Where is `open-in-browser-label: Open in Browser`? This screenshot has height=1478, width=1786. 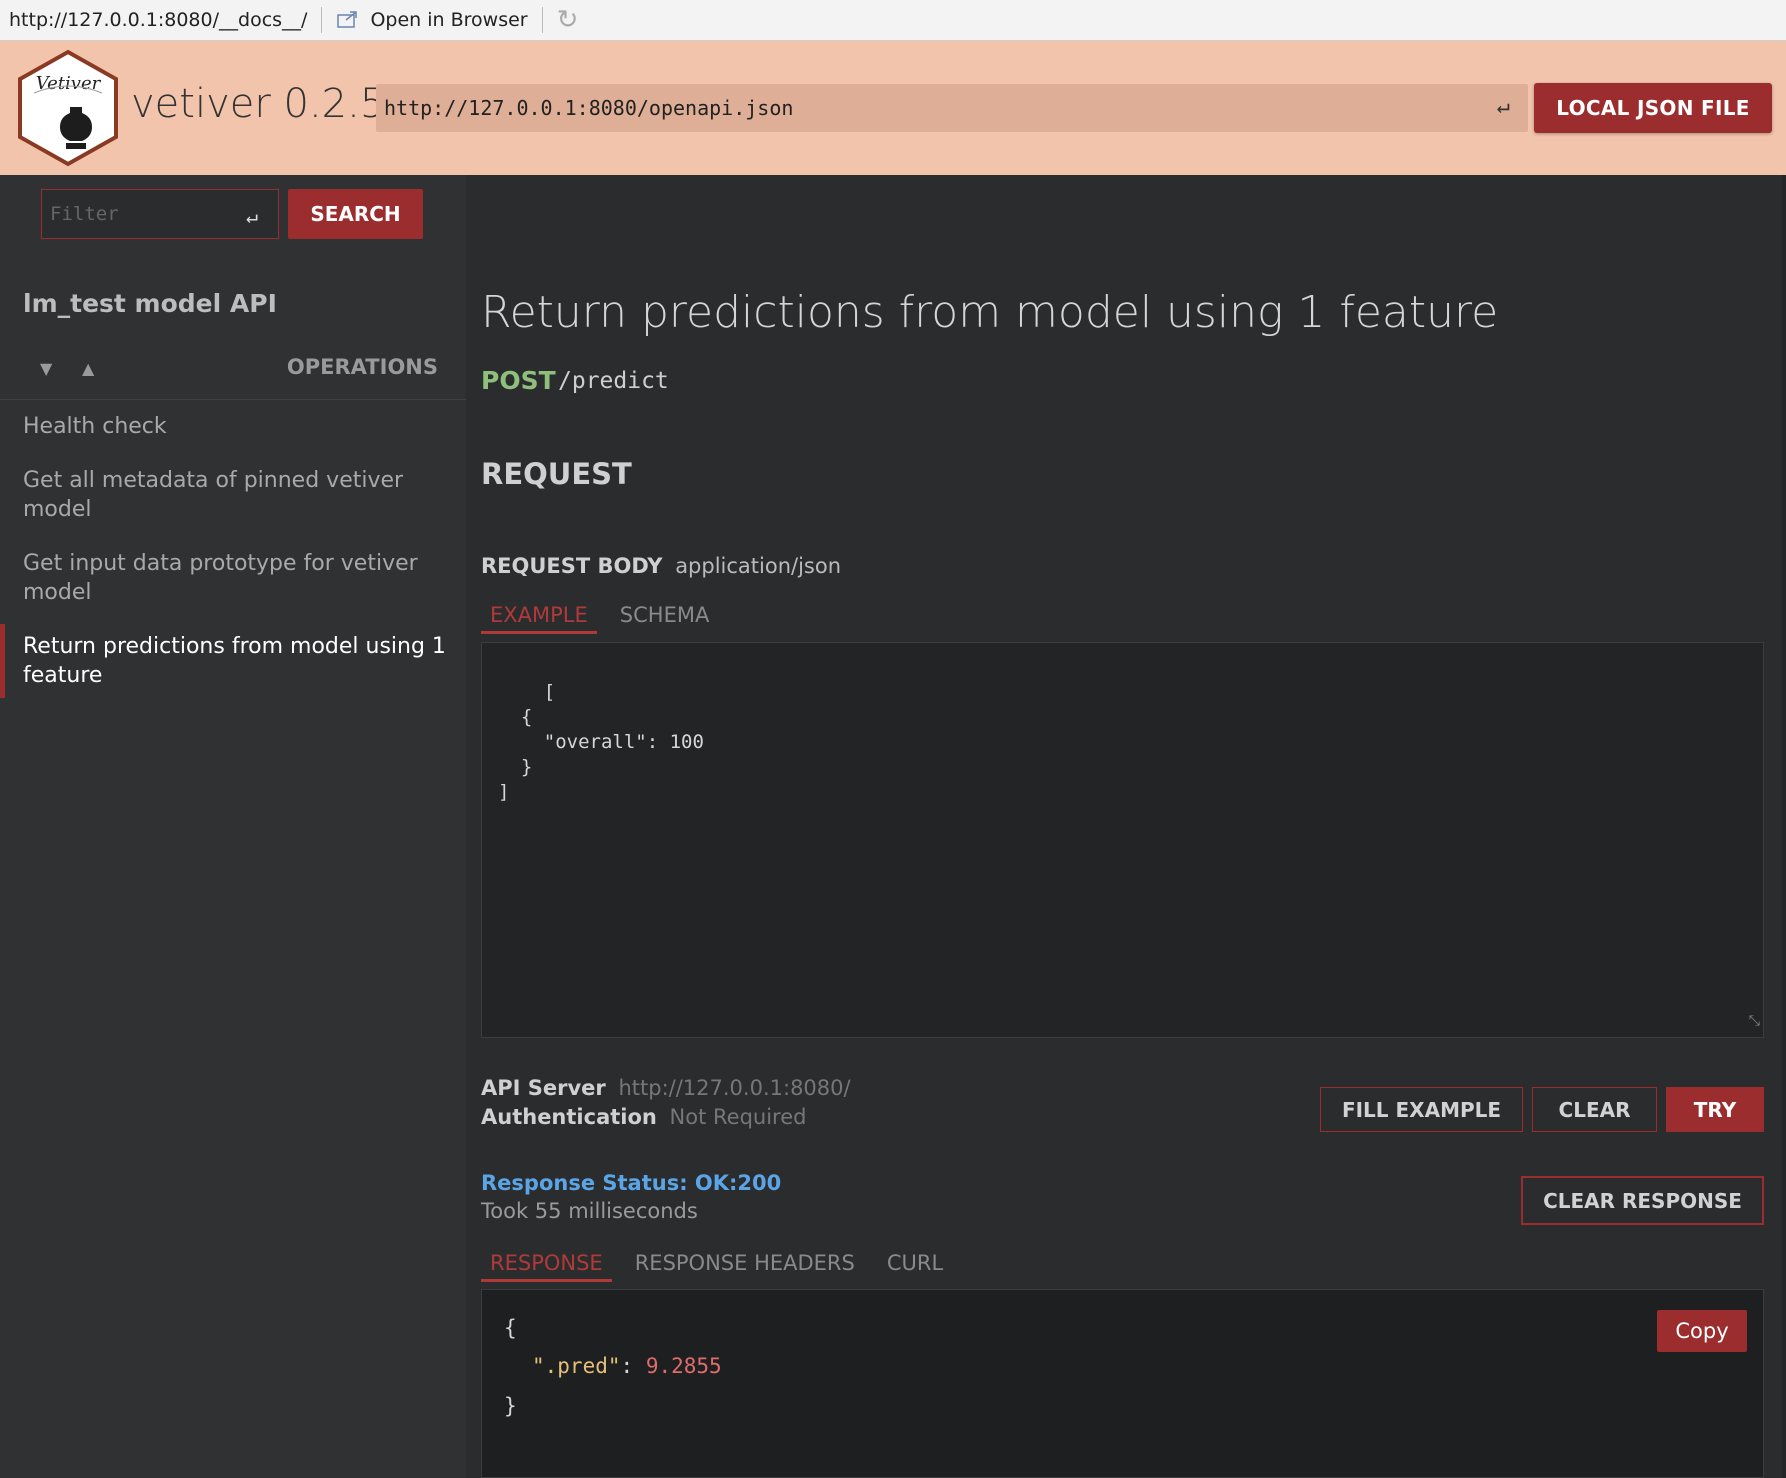 open-in-browser-label: Open in Browser is located at coordinates (449, 20).